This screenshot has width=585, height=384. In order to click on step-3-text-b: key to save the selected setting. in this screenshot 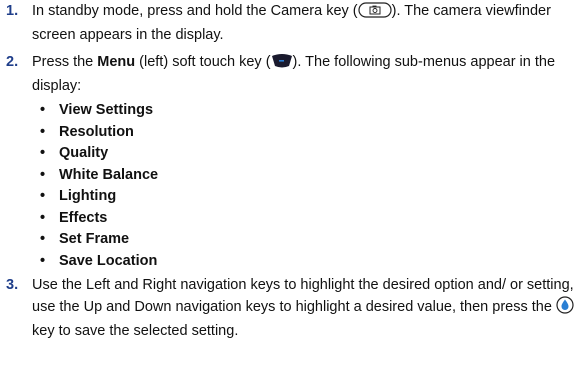, I will do `click(135, 331)`.